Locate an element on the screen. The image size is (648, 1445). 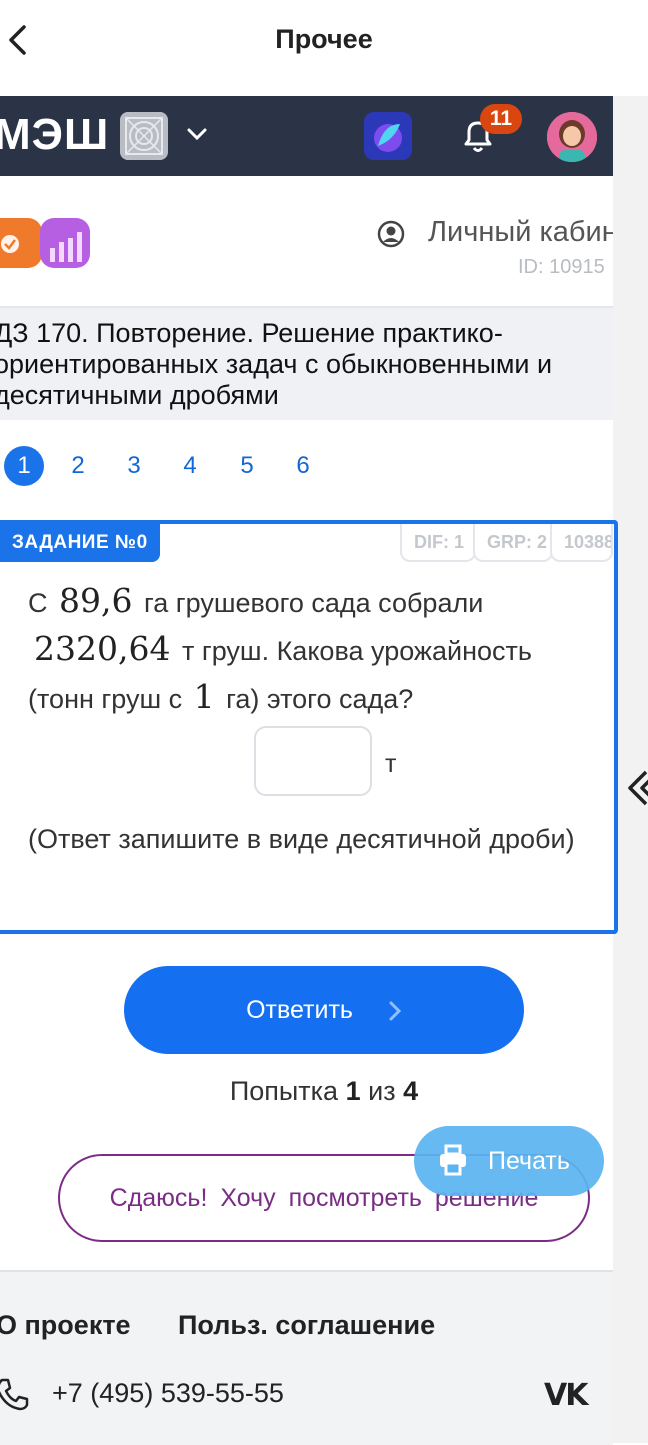
footer is located at coordinates (306, 1357).